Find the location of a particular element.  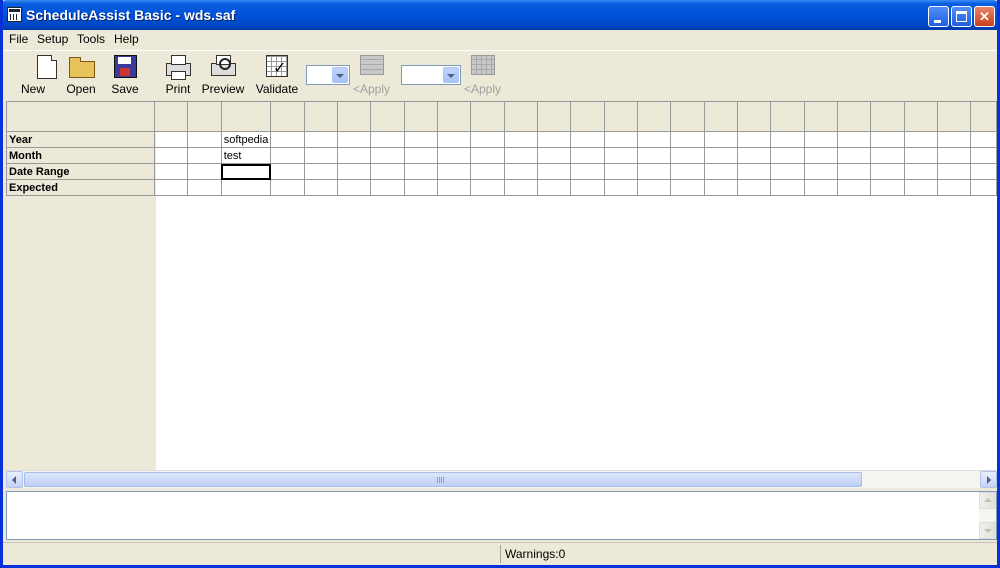

menu-setup: Setup is located at coordinates (52, 39).